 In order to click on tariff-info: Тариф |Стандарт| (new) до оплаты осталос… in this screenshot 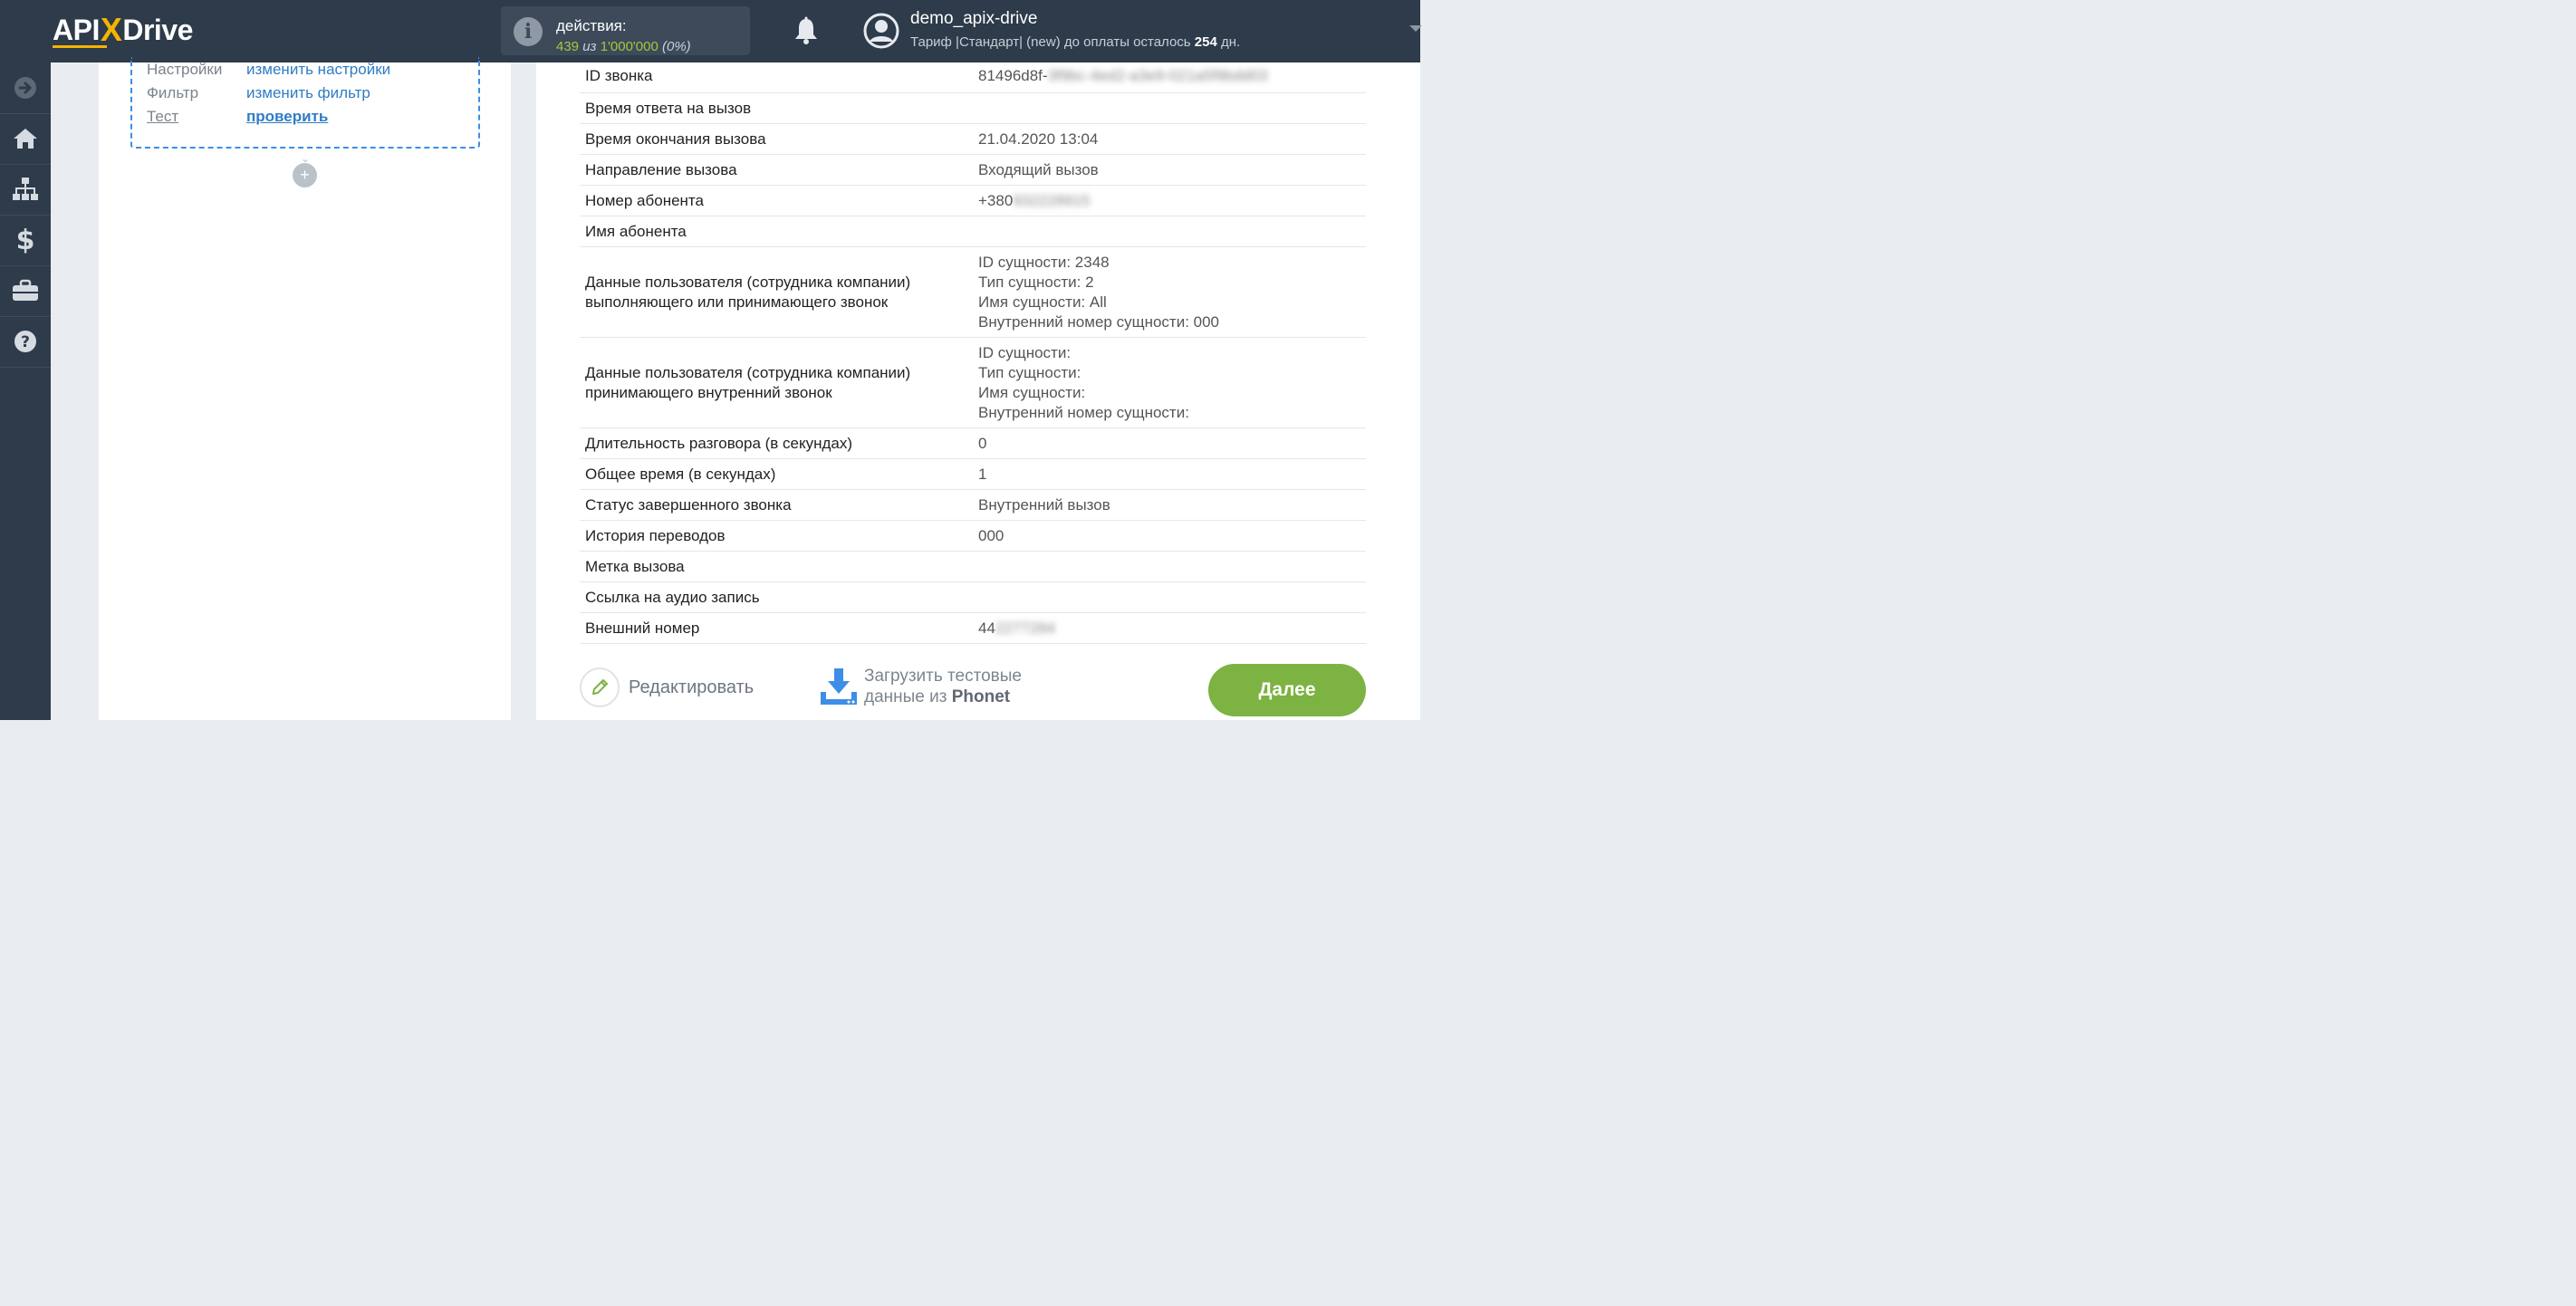, I will do `click(1075, 42)`.